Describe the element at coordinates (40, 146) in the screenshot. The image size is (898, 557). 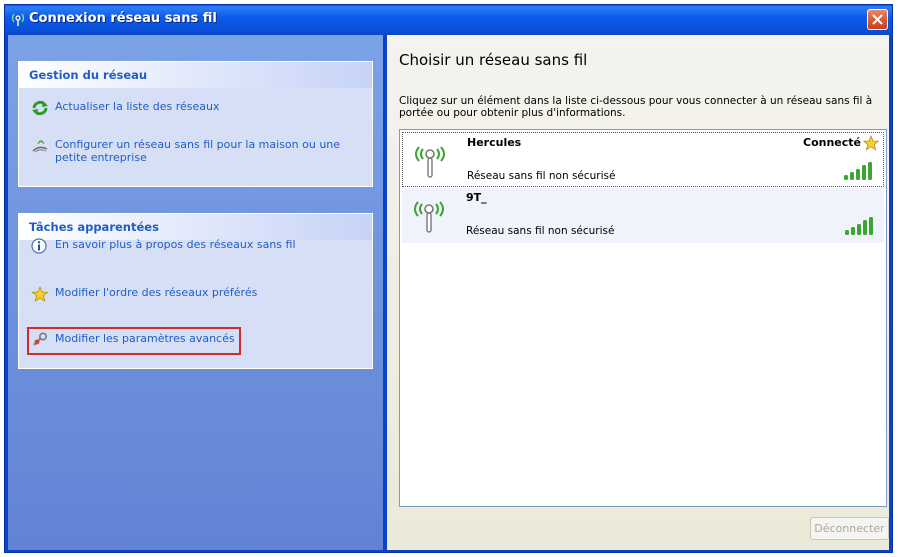
I see `wizard-icon` at that location.